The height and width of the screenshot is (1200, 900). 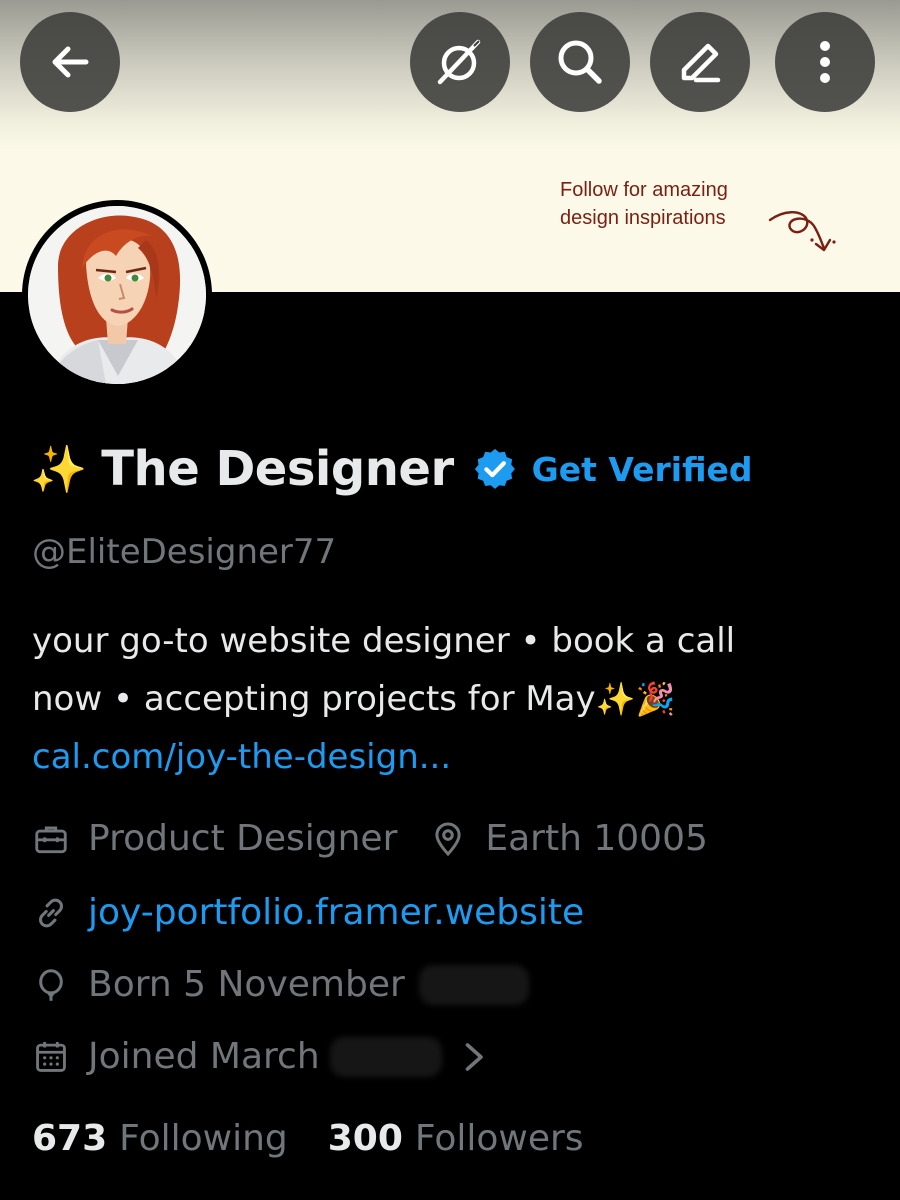 What do you see at coordinates (365, 1138) in the screenshot?
I see `followers-count: 300` at bounding box center [365, 1138].